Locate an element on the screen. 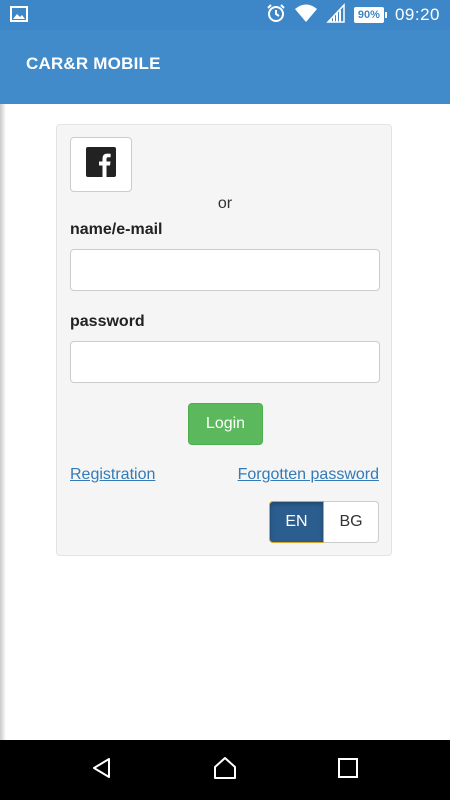 The image size is (450, 800). home-icon is located at coordinates (225, 770).